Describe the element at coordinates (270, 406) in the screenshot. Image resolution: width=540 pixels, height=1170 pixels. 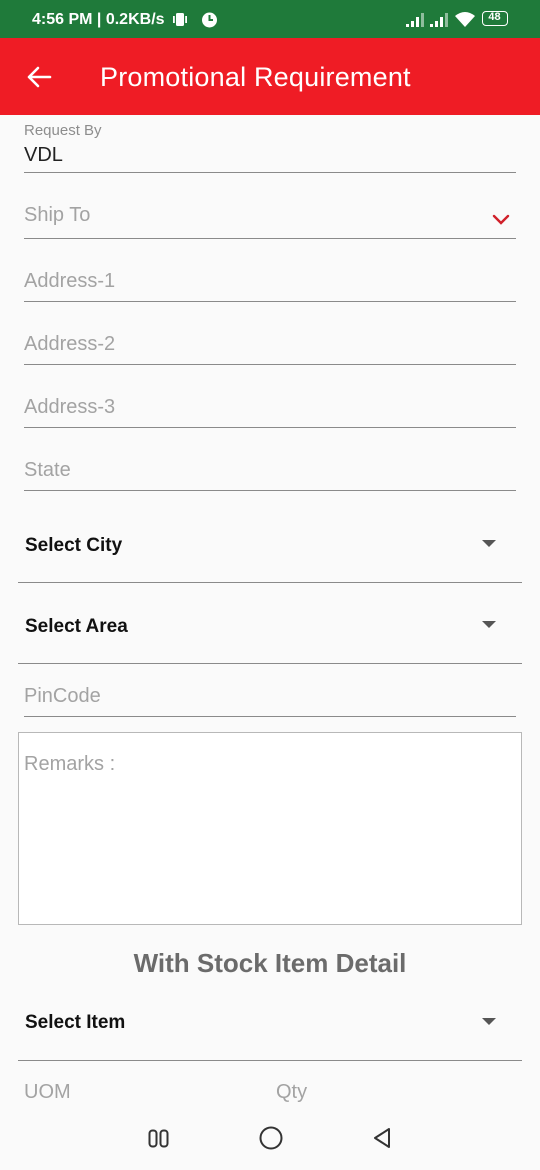
I see `address-3-field: Address-3` at that location.